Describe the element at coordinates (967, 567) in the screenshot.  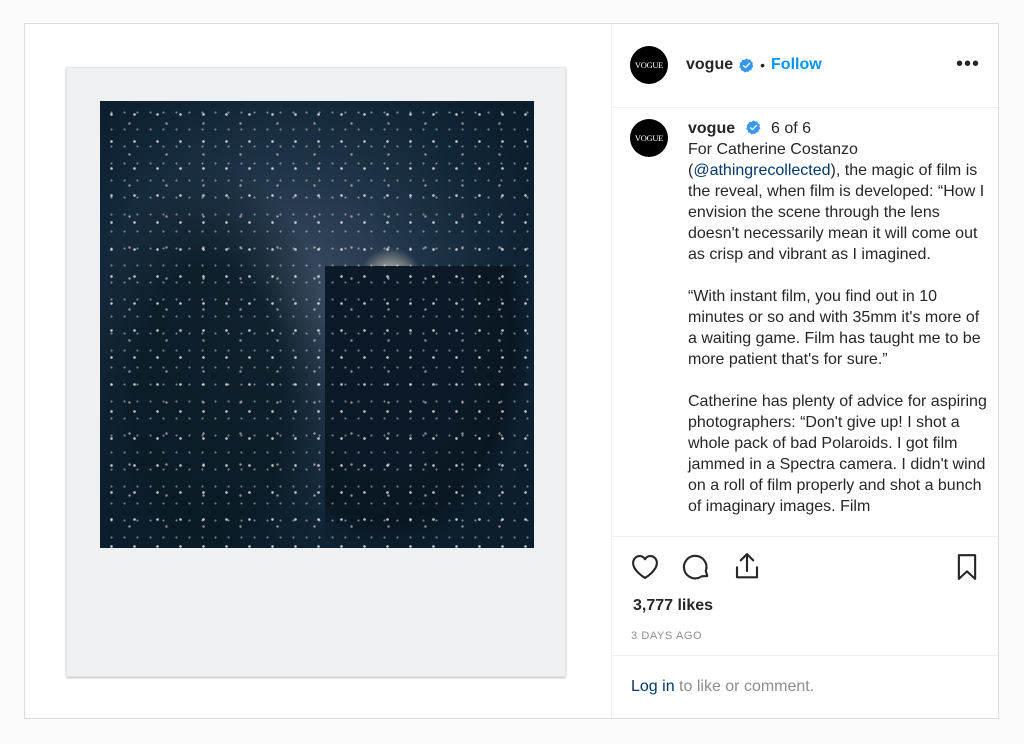
I see `bookmark-icon` at that location.